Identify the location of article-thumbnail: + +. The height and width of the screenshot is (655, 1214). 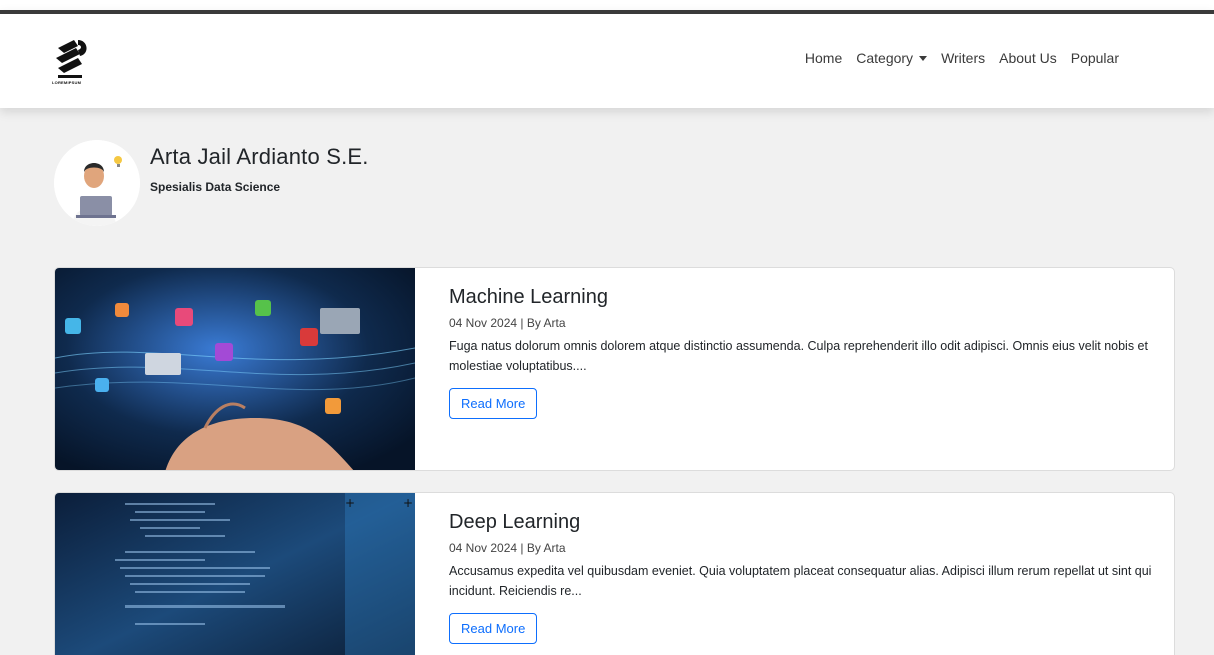
(235, 574).